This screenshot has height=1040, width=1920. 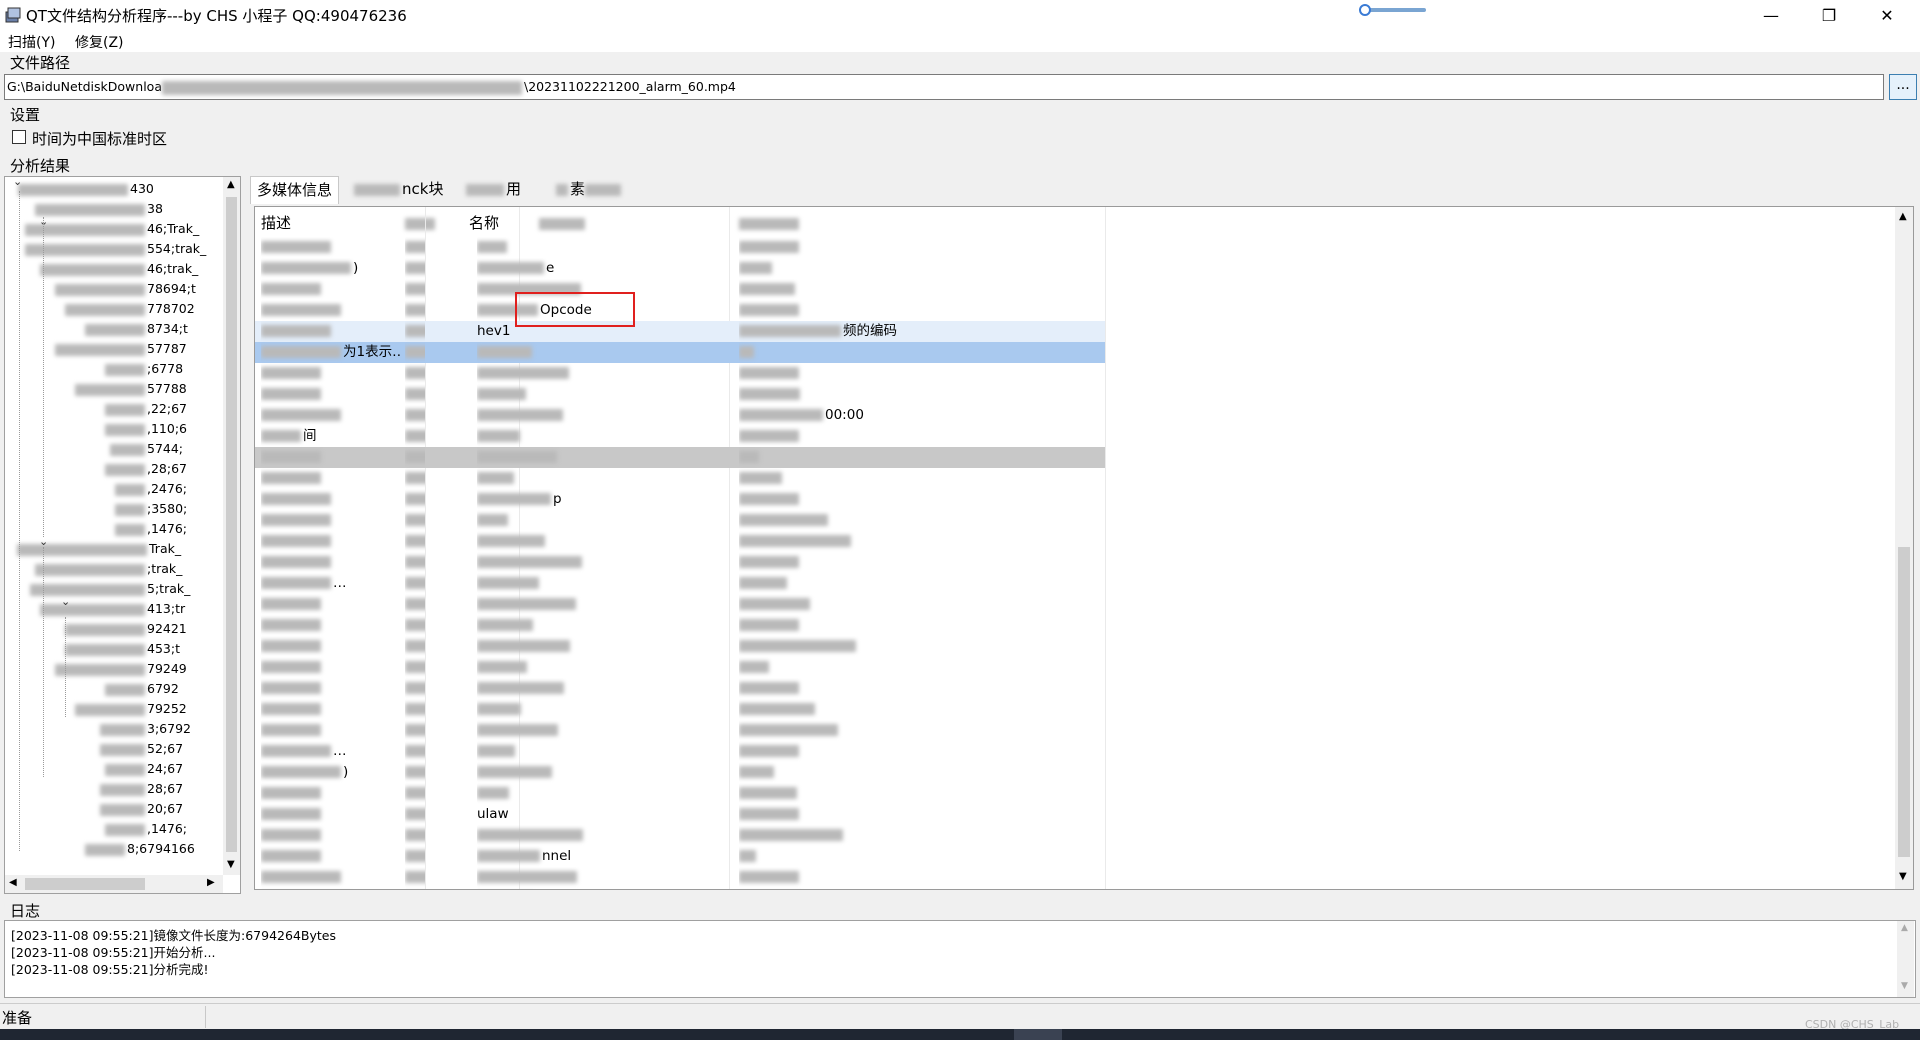 I want to click on scroll-right-icon: ▶, so click(x=211, y=882).